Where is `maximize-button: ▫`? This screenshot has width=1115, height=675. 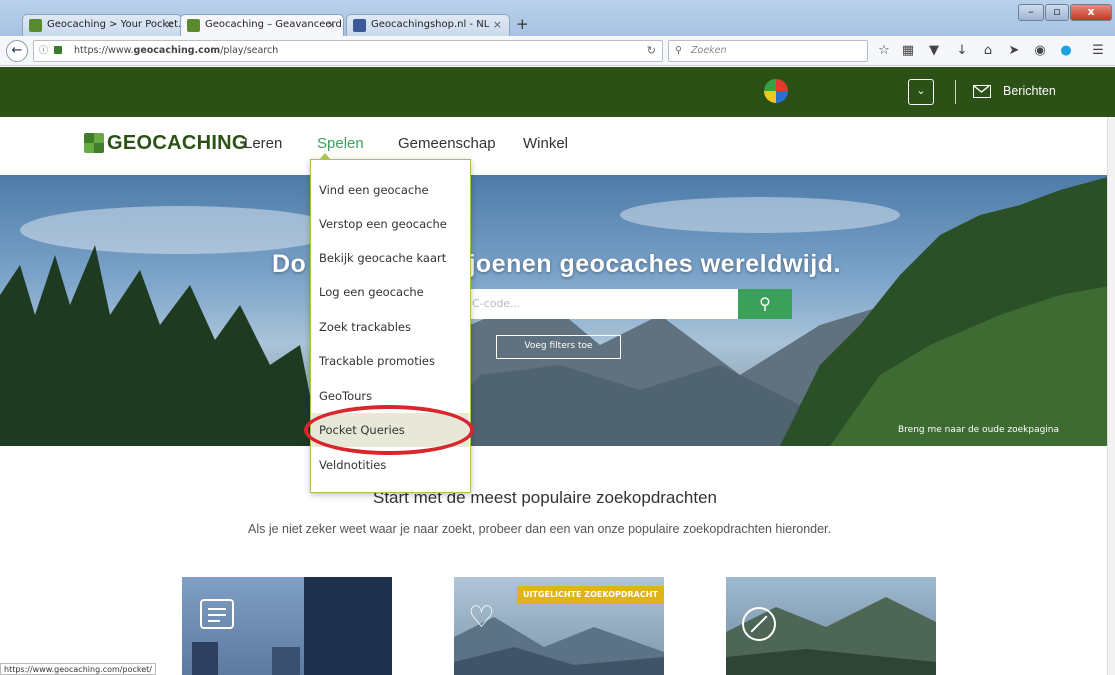 maximize-button: ▫ is located at coordinates (1057, 12).